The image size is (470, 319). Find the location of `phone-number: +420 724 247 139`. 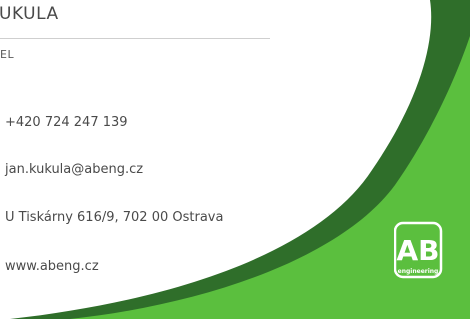

phone-number: +420 724 247 139 is located at coordinates (66, 122).